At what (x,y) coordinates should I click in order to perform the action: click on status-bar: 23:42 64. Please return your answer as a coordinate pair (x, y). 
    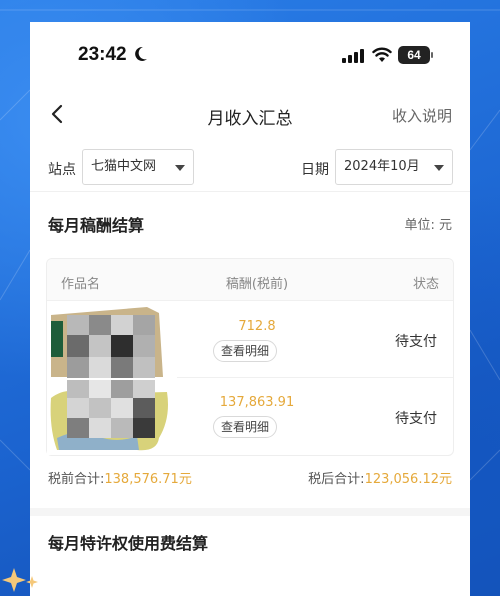
    Looking at the image, I should click on (250, 54).